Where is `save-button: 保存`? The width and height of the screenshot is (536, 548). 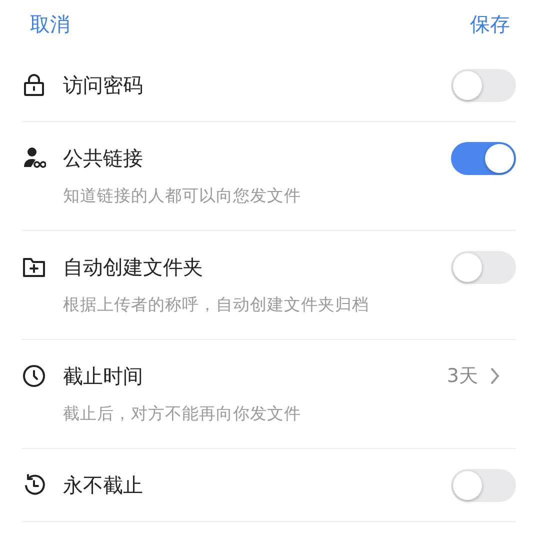 save-button: 保存 is located at coordinates (490, 24).